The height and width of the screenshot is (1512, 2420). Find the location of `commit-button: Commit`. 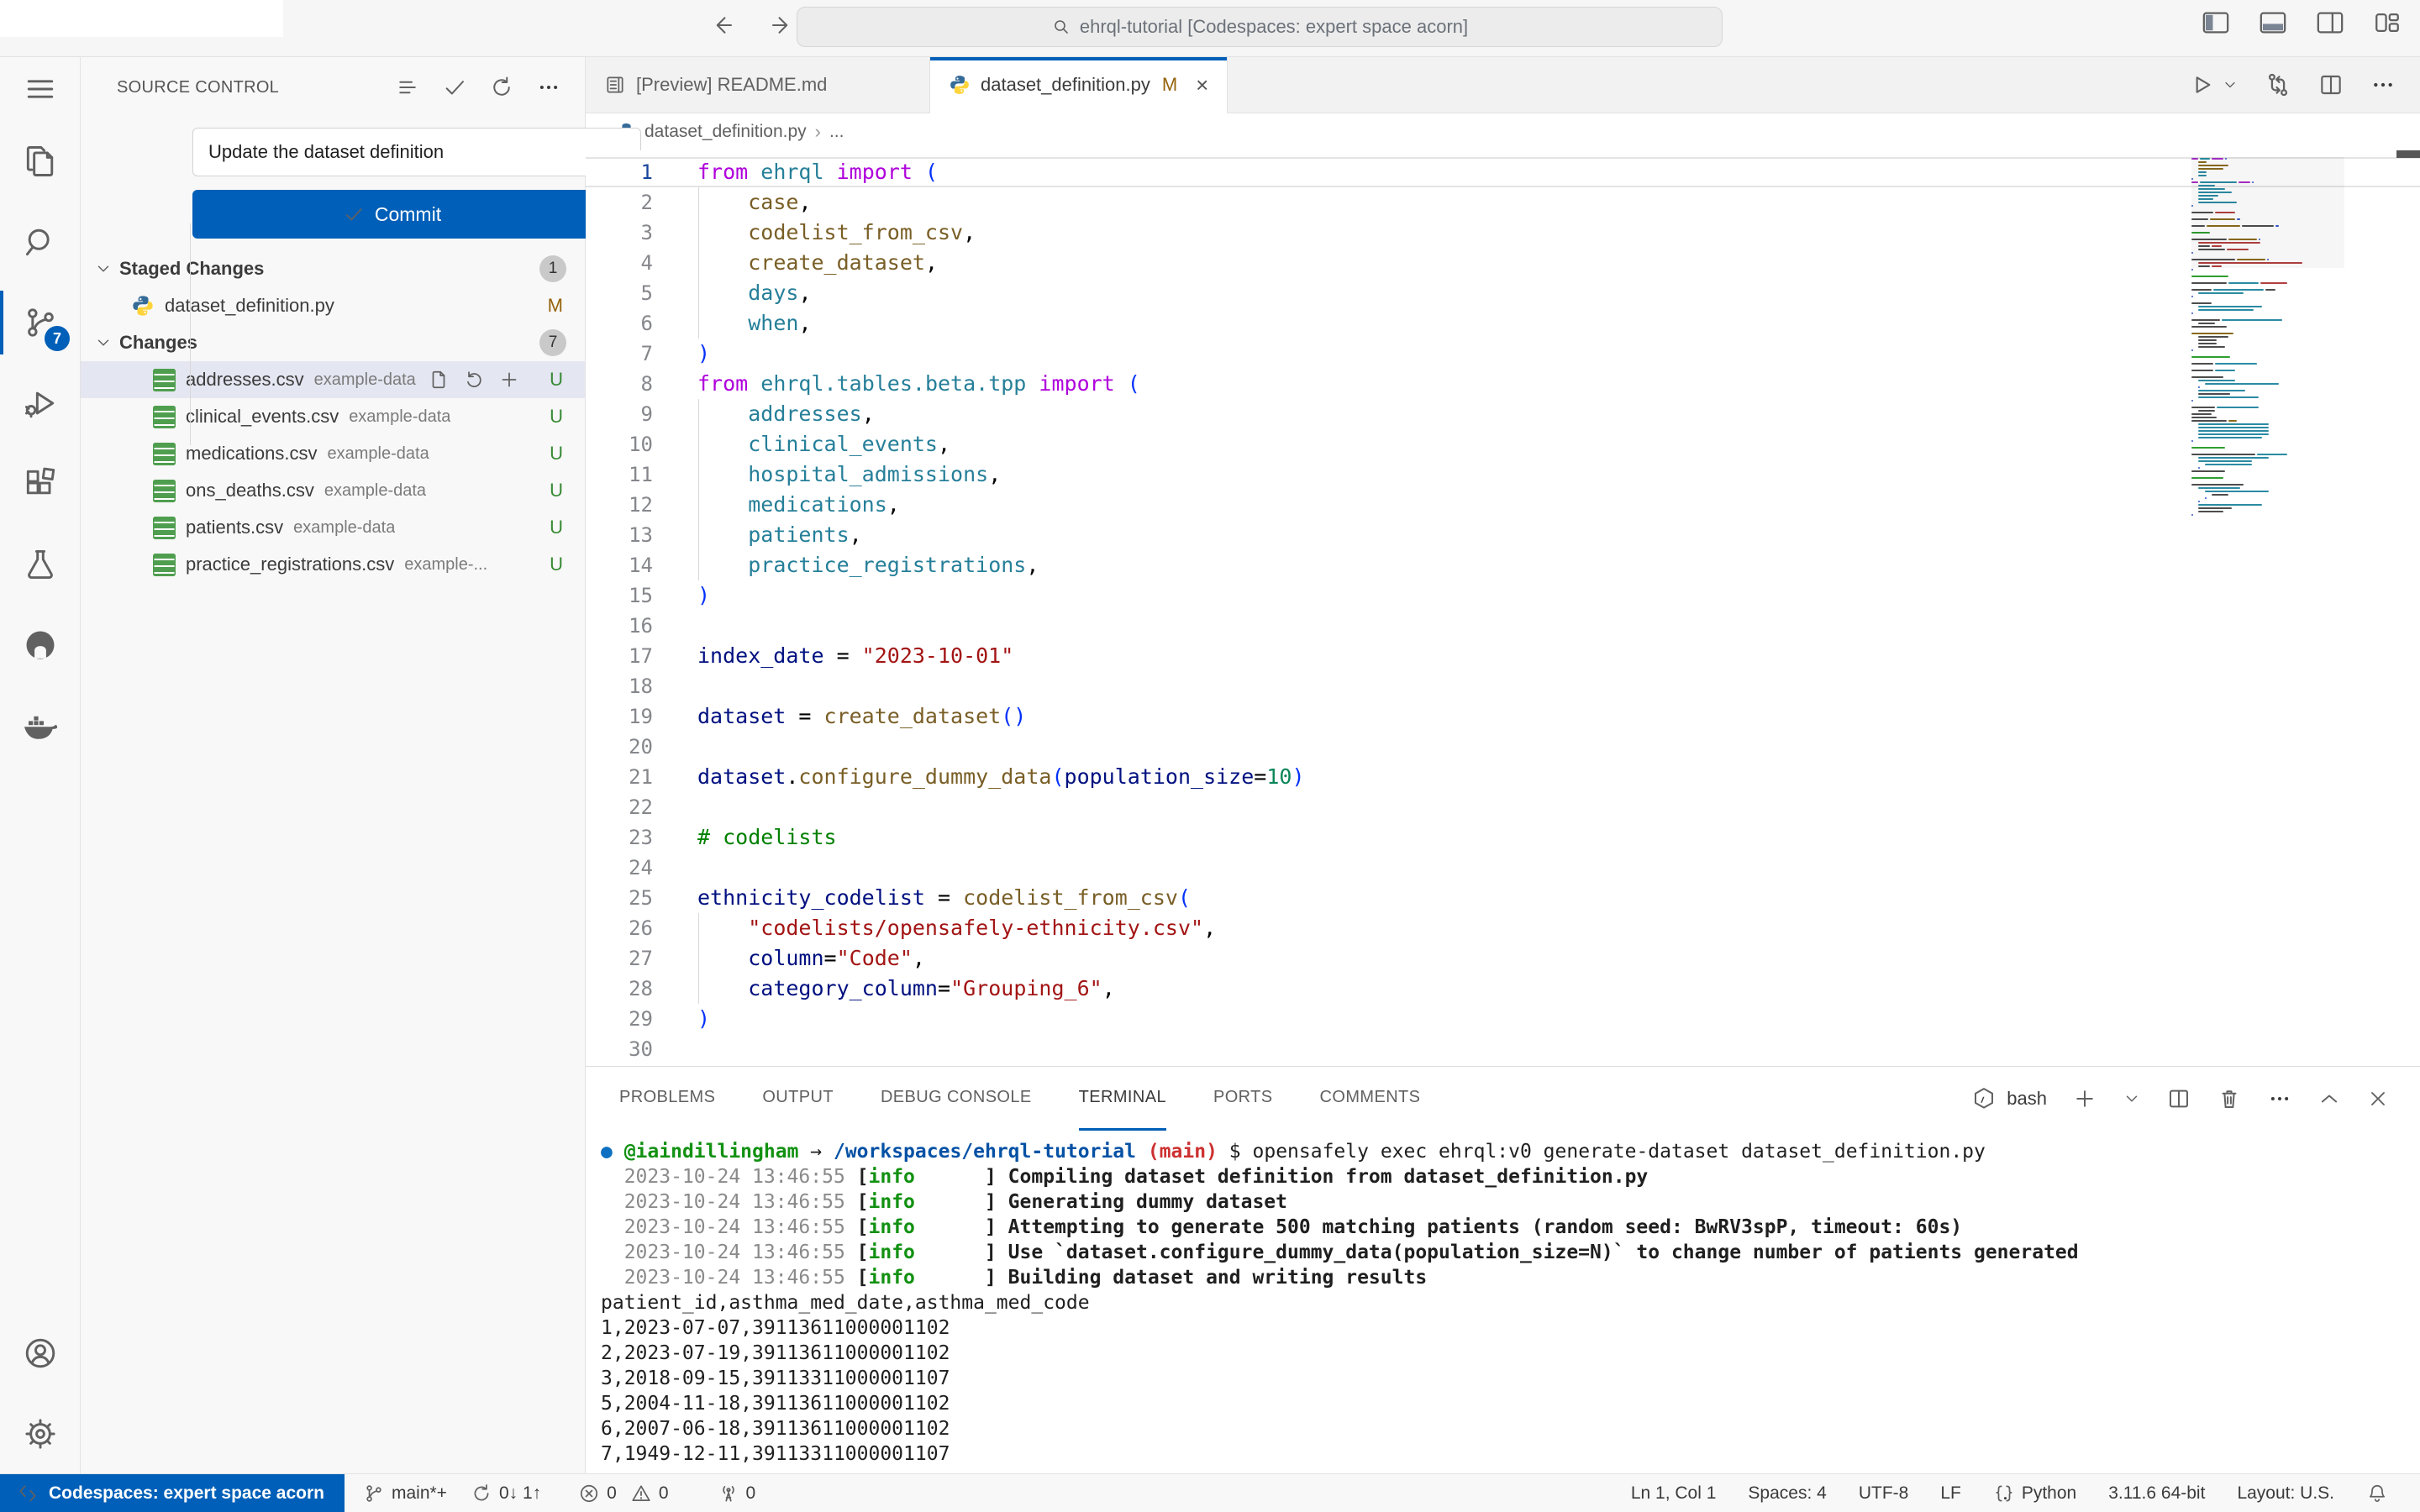

commit-button: Commit is located at coordinates (416, 214).